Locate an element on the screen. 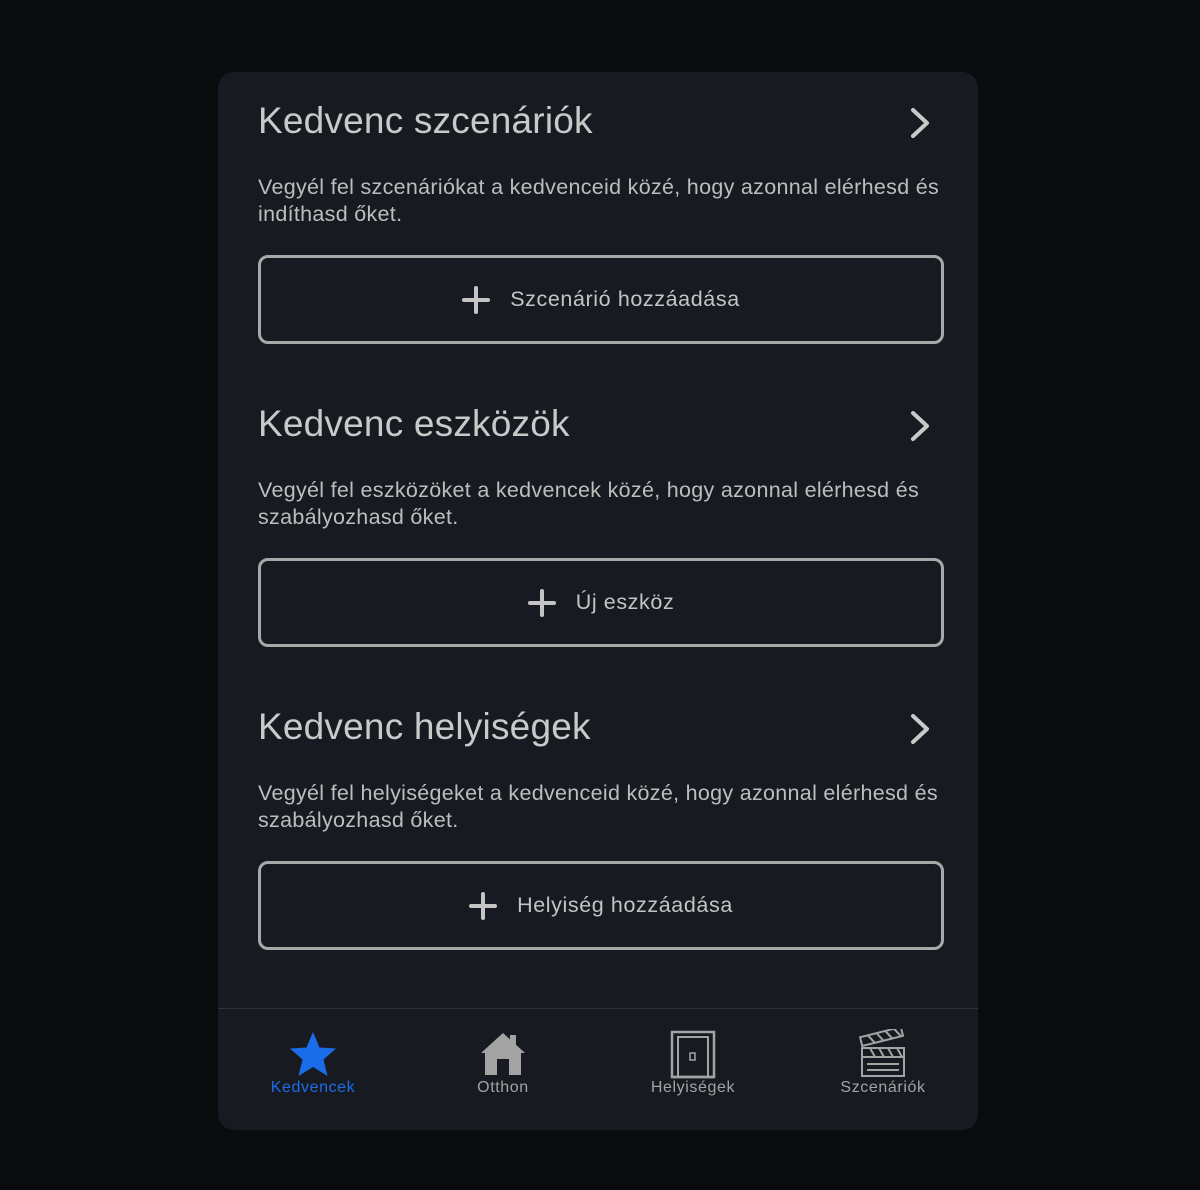 The height and width of the screenshot is (1190, 1200). add-device-button: Új eszköz is located at coordinates (601, 602).